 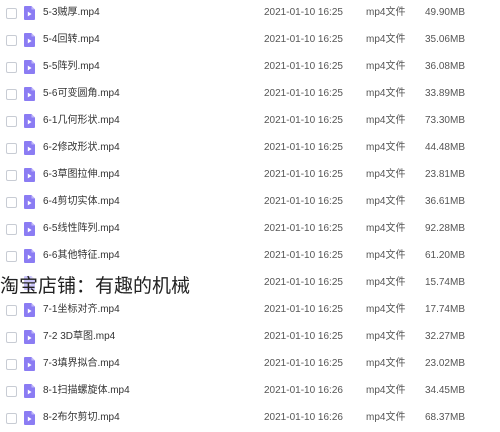 What do you see at coordinates (444, 12) in the screenshot?
I see `file-size: 49.90MB` at bounding box center [444, 12].